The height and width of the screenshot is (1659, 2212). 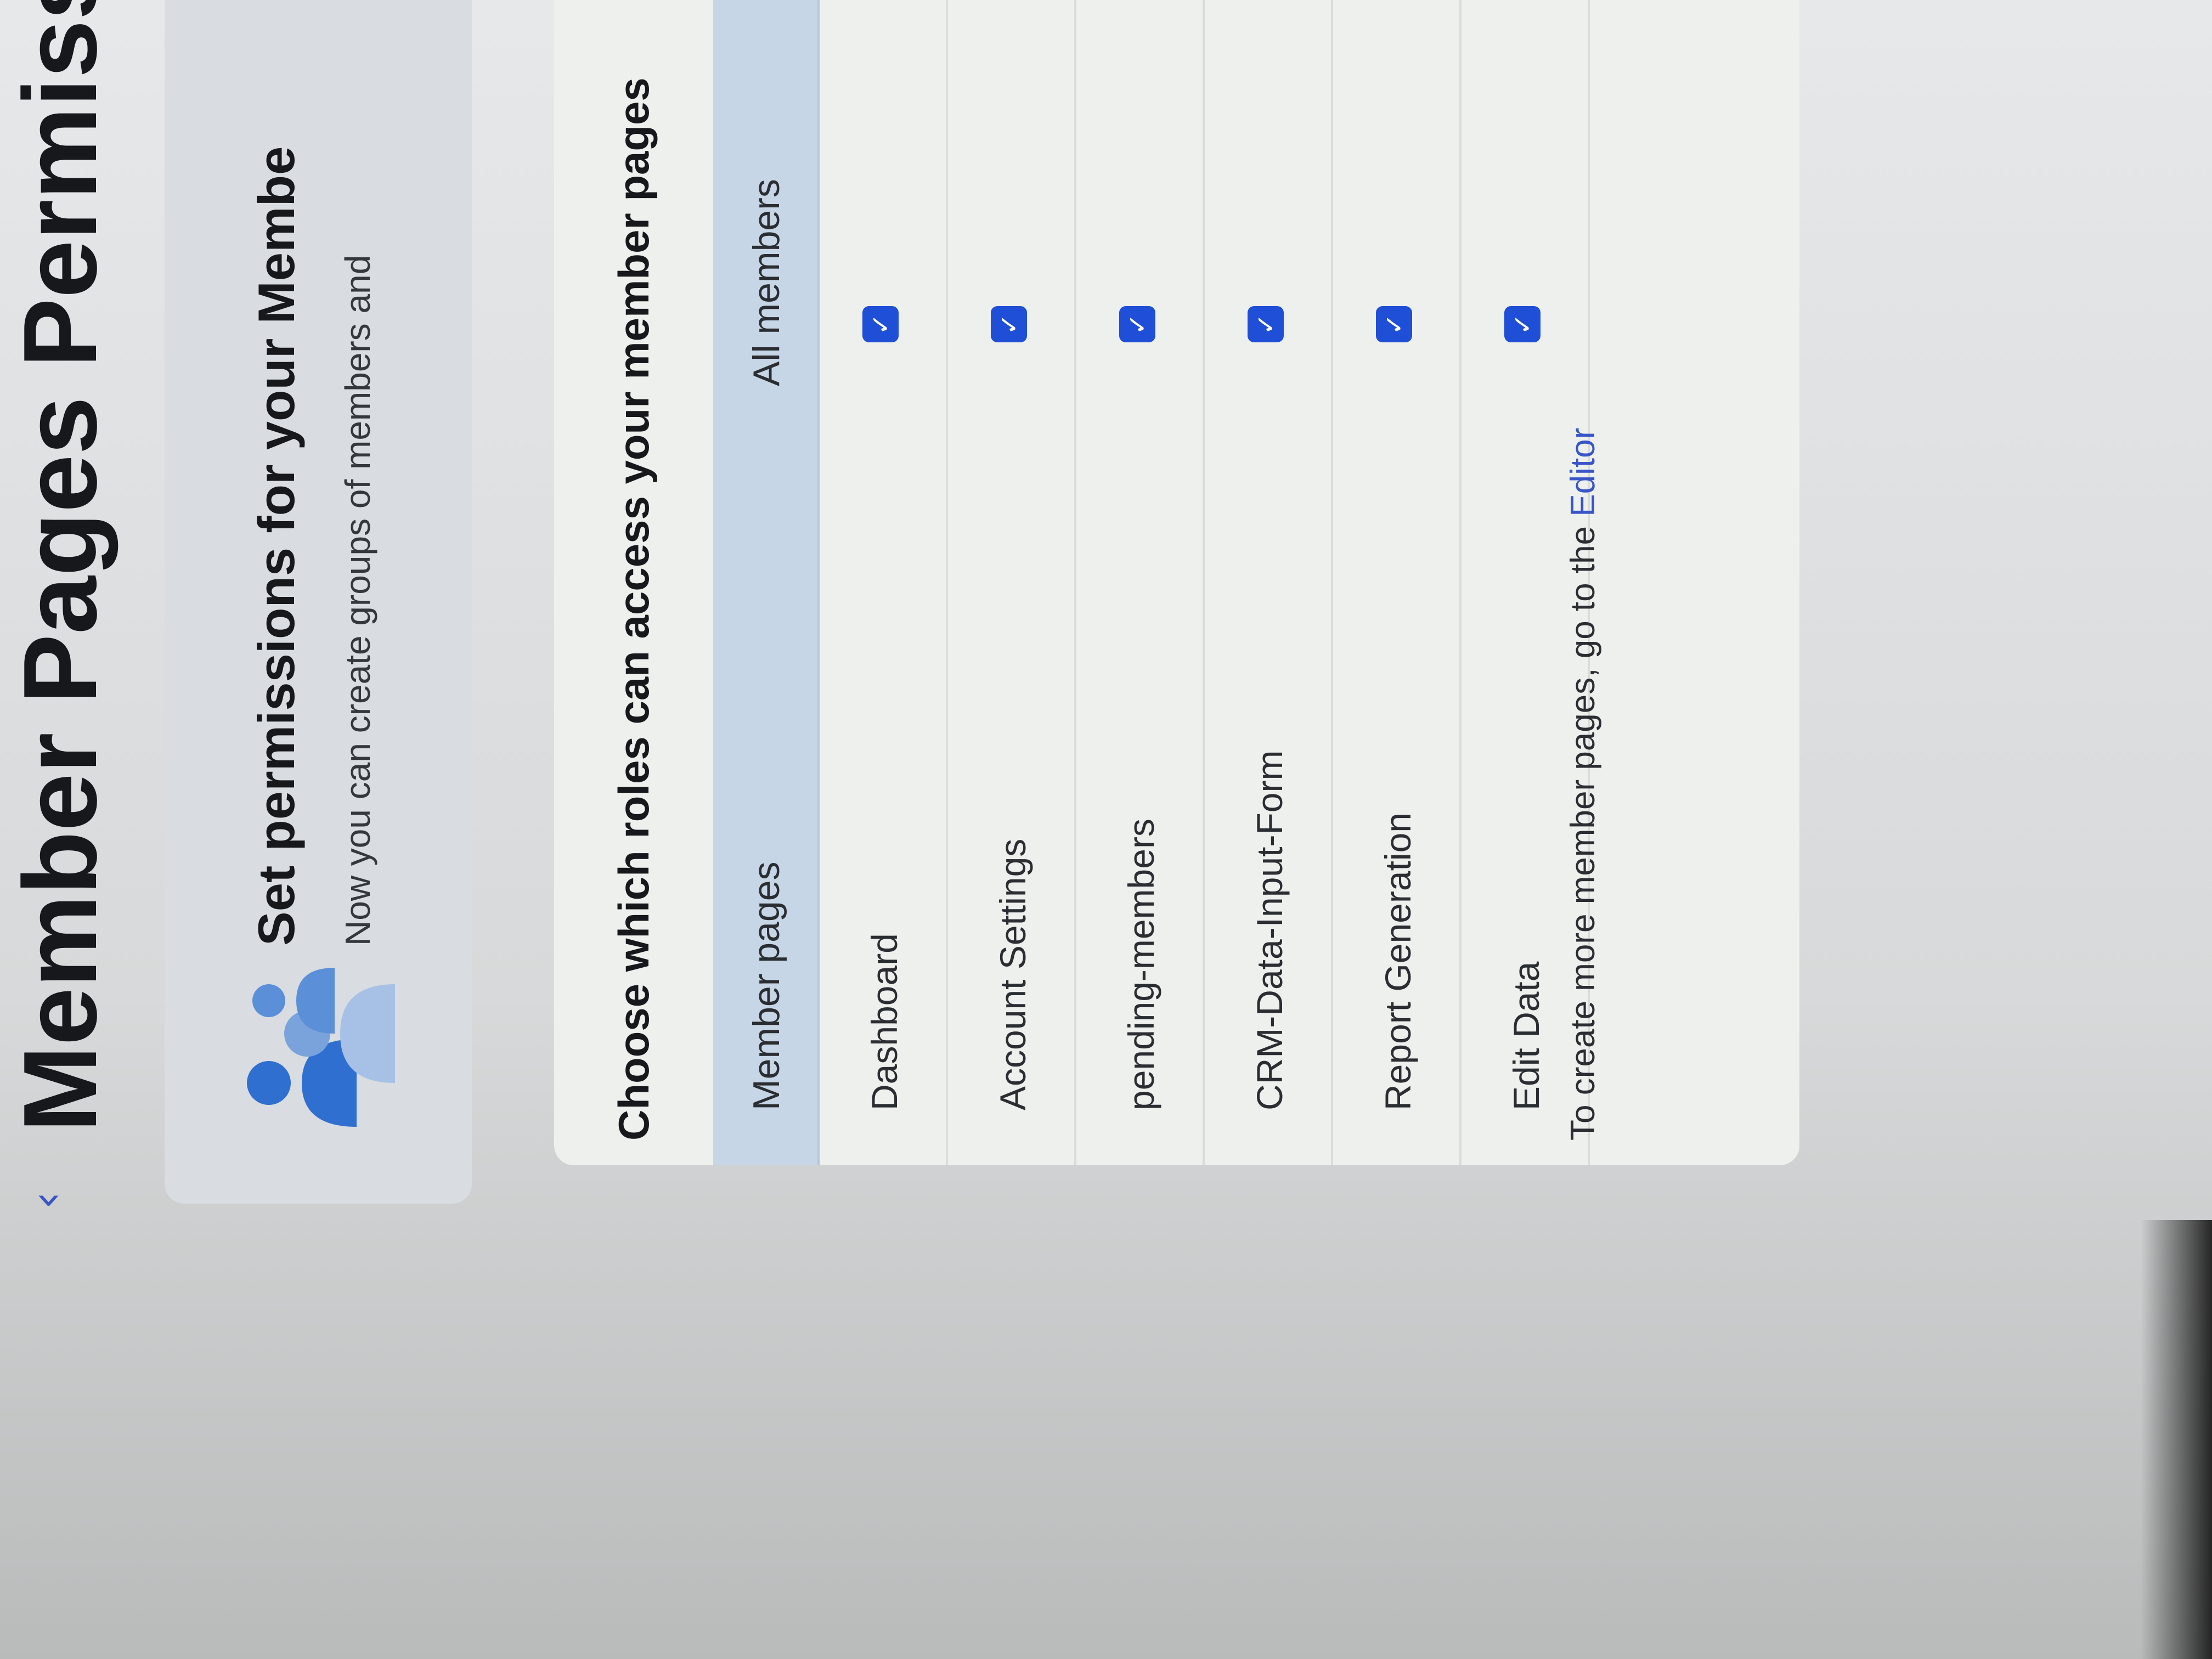 What do you see at coordinates (1398, 961) in the screenshot?
I see `page-name: Report Generation` at bounding box center [1398, 961].